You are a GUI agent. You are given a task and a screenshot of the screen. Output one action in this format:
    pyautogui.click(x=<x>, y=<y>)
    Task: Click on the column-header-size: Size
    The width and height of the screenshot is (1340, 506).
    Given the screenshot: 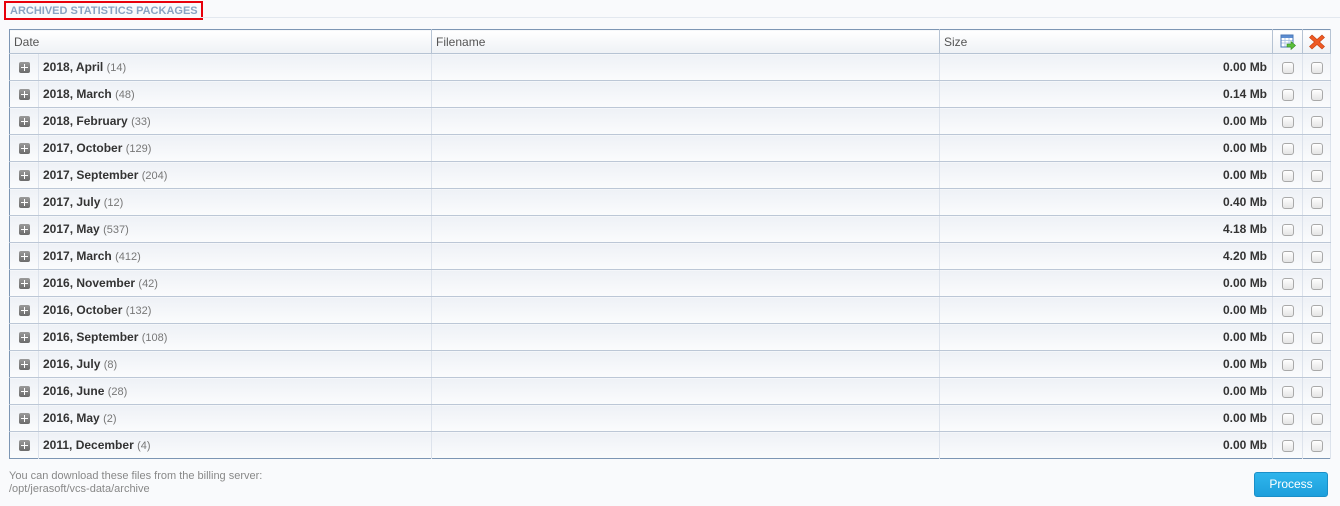 What is the action you would take?
    pyautogui.click(x=1106, y=41)
    